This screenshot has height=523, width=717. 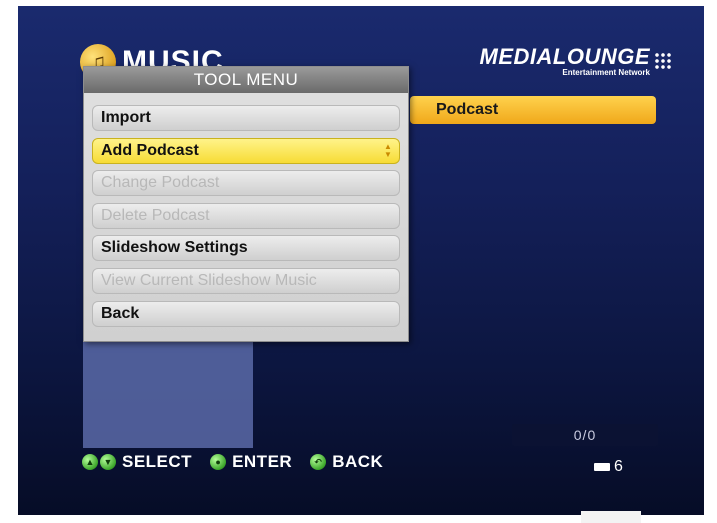 I want to click on brand-grid-icon, so click(x=663, y=61).